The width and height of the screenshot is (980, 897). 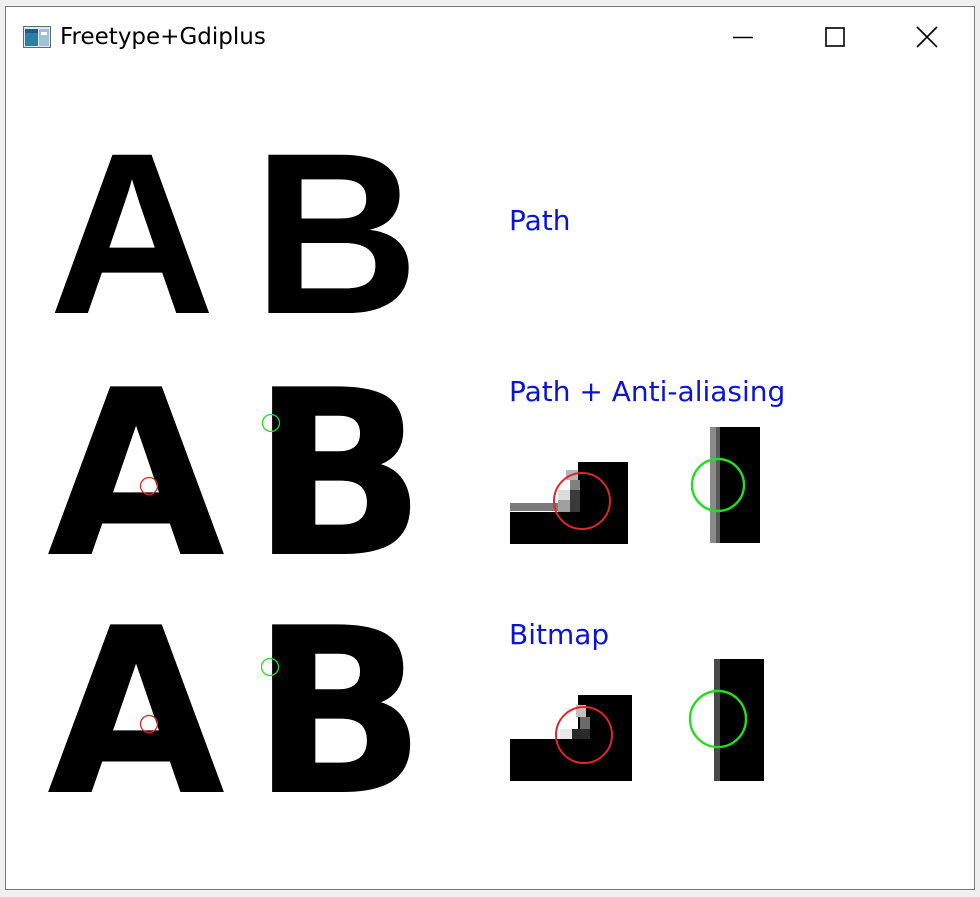 What do you see at coordinates (339, 713) in the screenshot?
I see `glyph-b-bitmap: B` at bounding box center [339, 713].